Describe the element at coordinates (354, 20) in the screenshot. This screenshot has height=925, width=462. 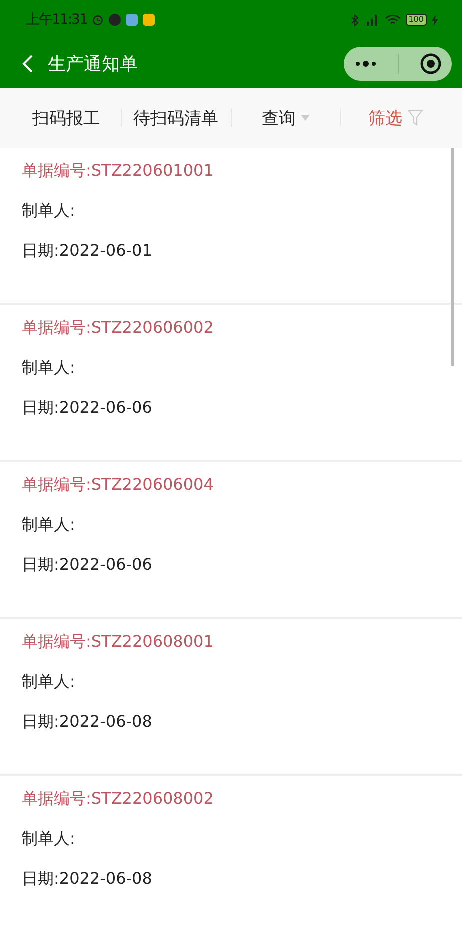
I see `bluetooth-icon` at that location.